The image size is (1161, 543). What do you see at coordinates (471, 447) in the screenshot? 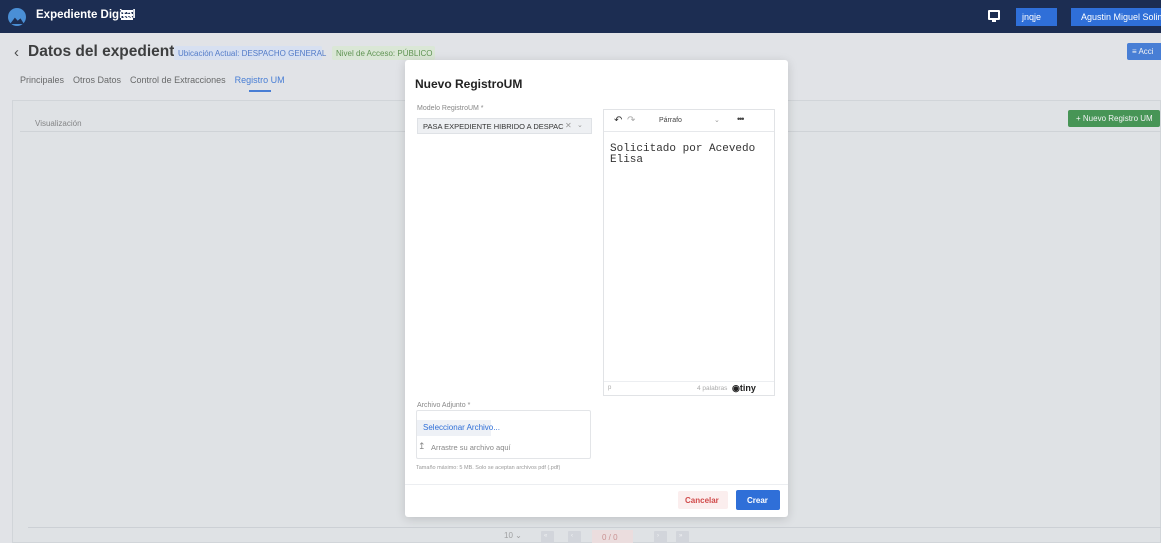
I see `drag-hint: Arrastre su archivo aquí` at bounding box center [471, 447].